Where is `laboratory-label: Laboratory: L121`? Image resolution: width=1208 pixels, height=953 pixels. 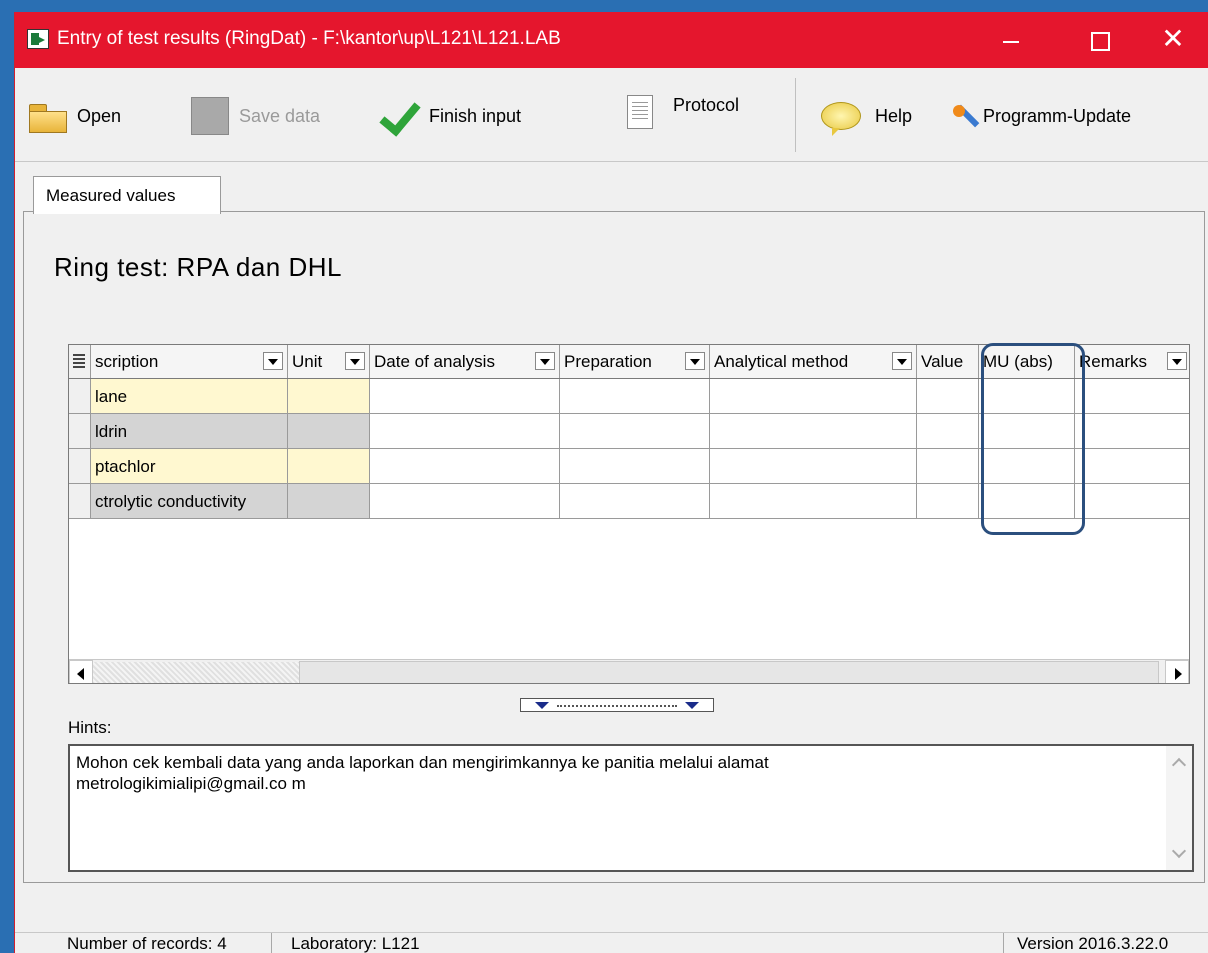
laboratory-label: Laboratory: L121 is located at coordinates (355, 943).